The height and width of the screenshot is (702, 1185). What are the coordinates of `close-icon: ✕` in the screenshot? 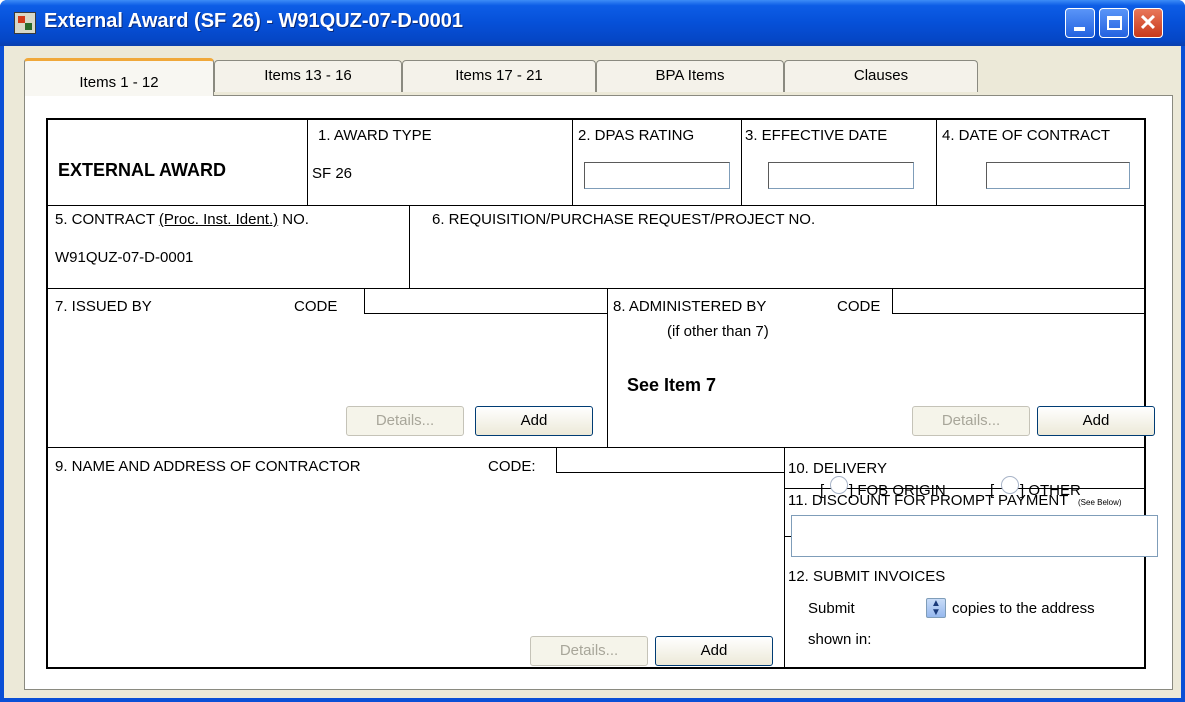 It's located at (1148, 22).